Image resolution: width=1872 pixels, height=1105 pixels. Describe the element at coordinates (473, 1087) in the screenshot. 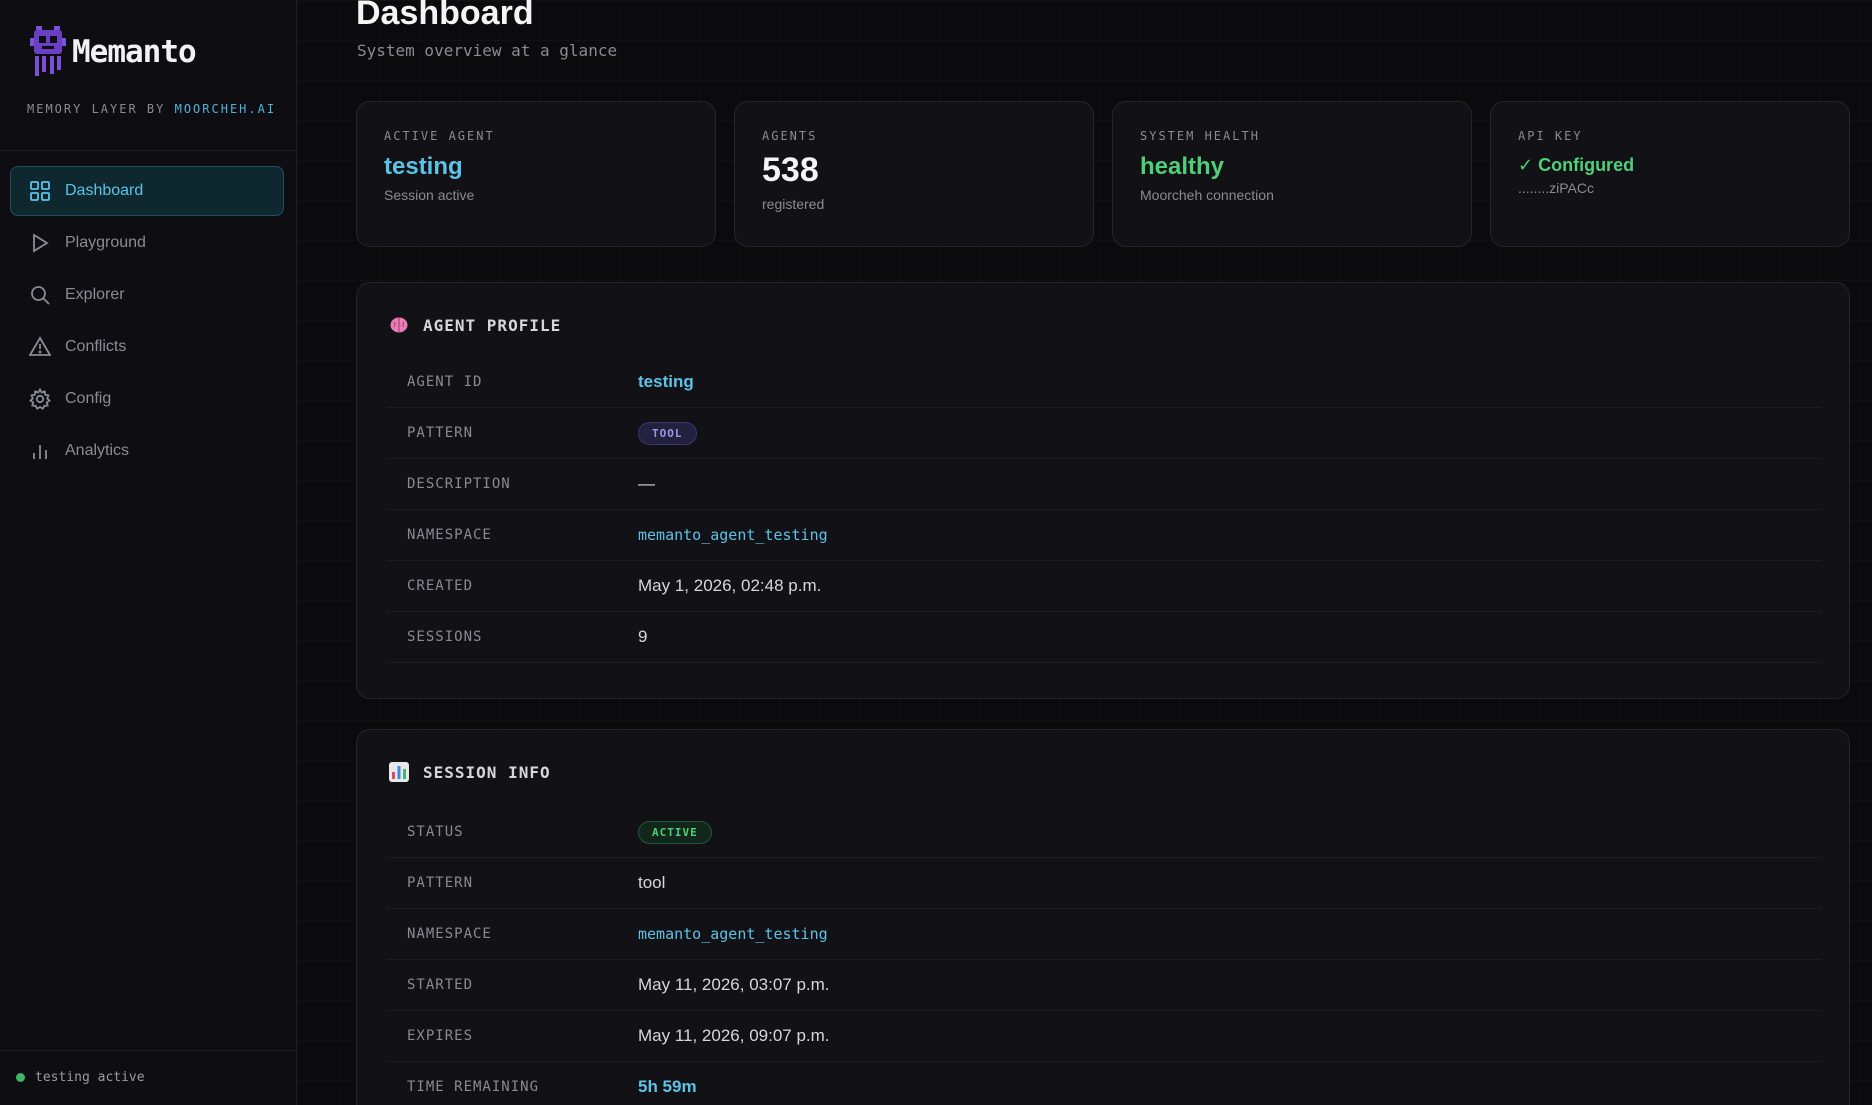

I see `row-key: TIME REMAINING` at that location.